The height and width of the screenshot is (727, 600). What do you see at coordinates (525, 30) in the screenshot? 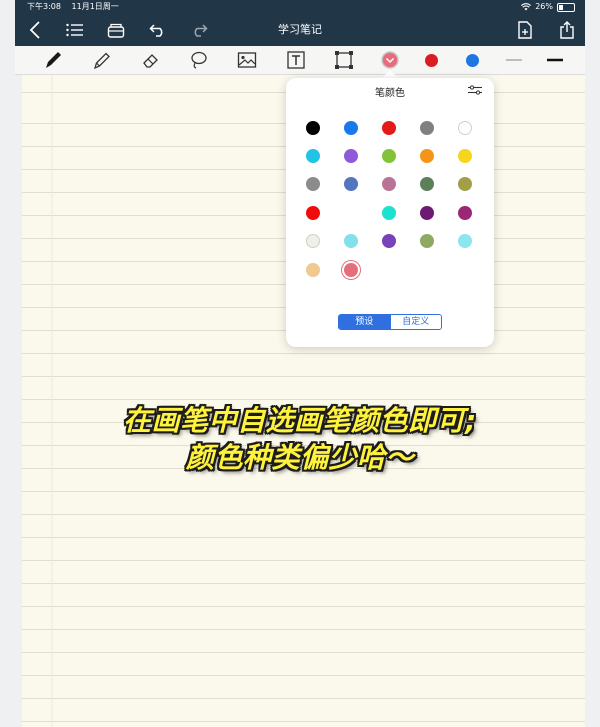
I see `add-page-icon` at bounding box center [525, 30].